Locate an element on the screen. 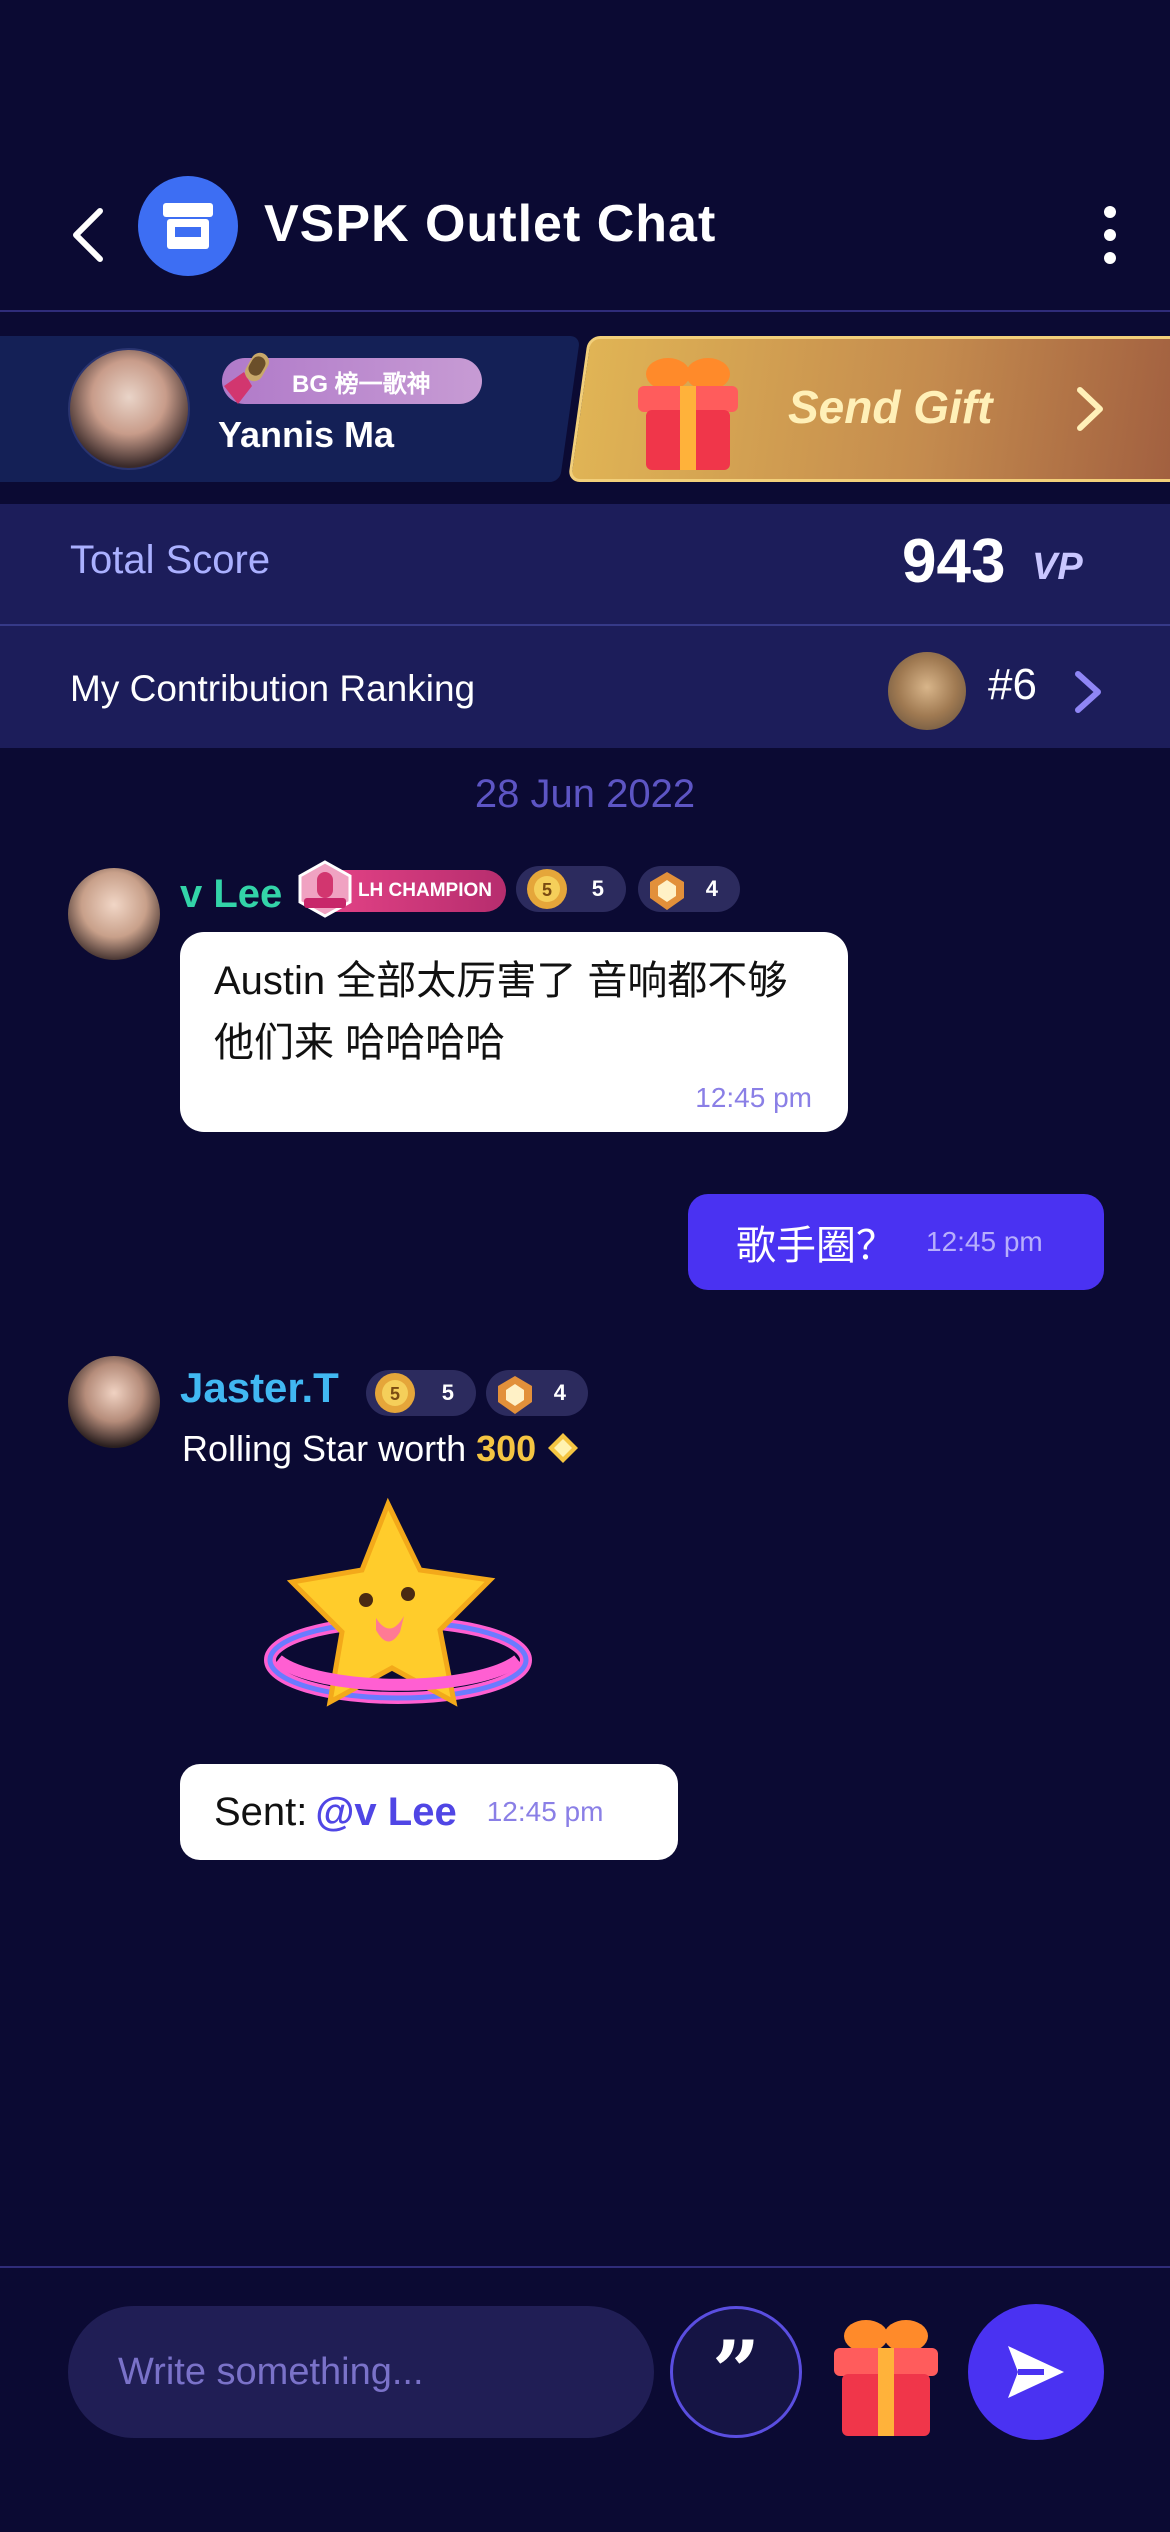 This screenshot has width=1170, height=2532. quote-button: ” is located at coordinates (736, 2372).